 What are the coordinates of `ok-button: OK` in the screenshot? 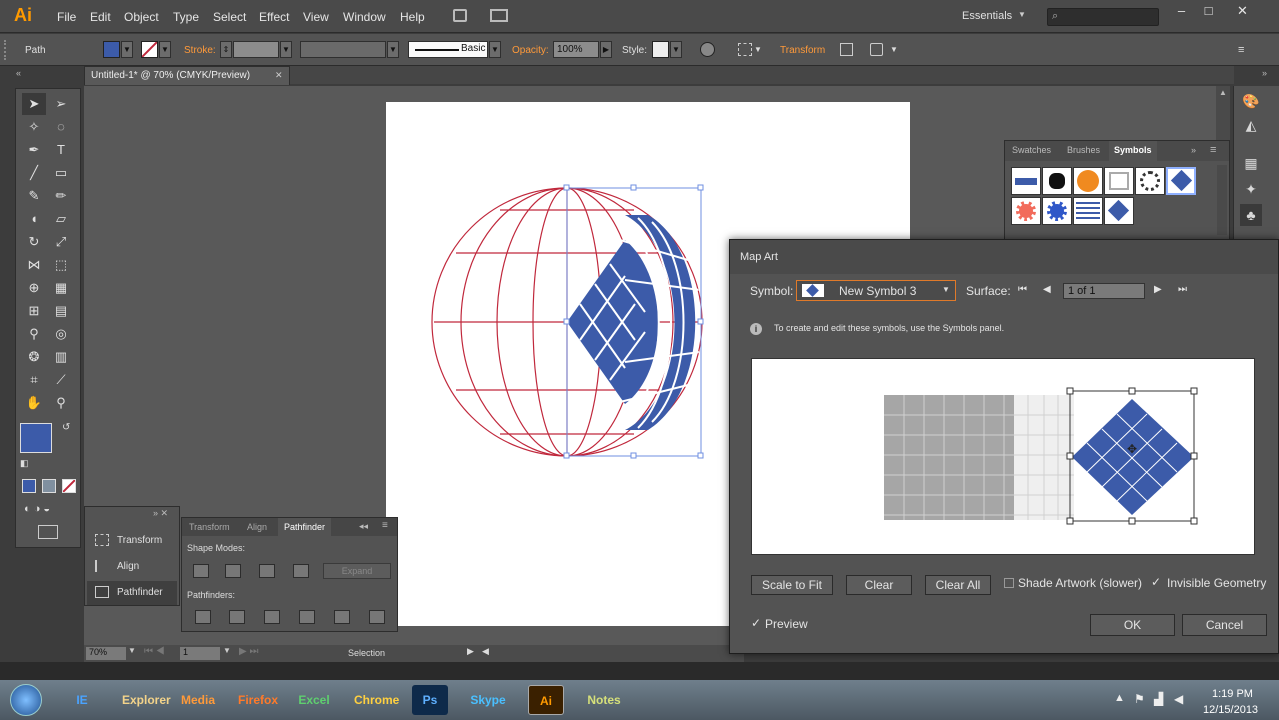 It's located at (1132, 625).